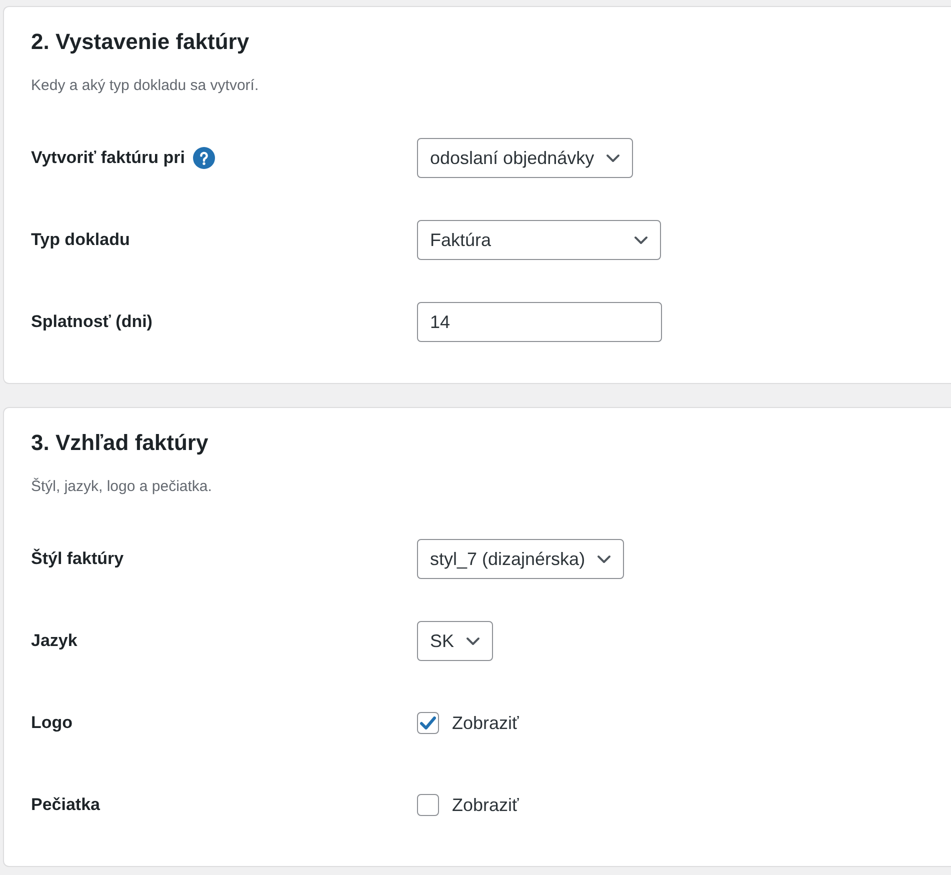  What do you see at coordinates (108, 158) in the screenshot?
I see `field-label: Vytvoriť faktúru pri` at bounding box center [108, 158].